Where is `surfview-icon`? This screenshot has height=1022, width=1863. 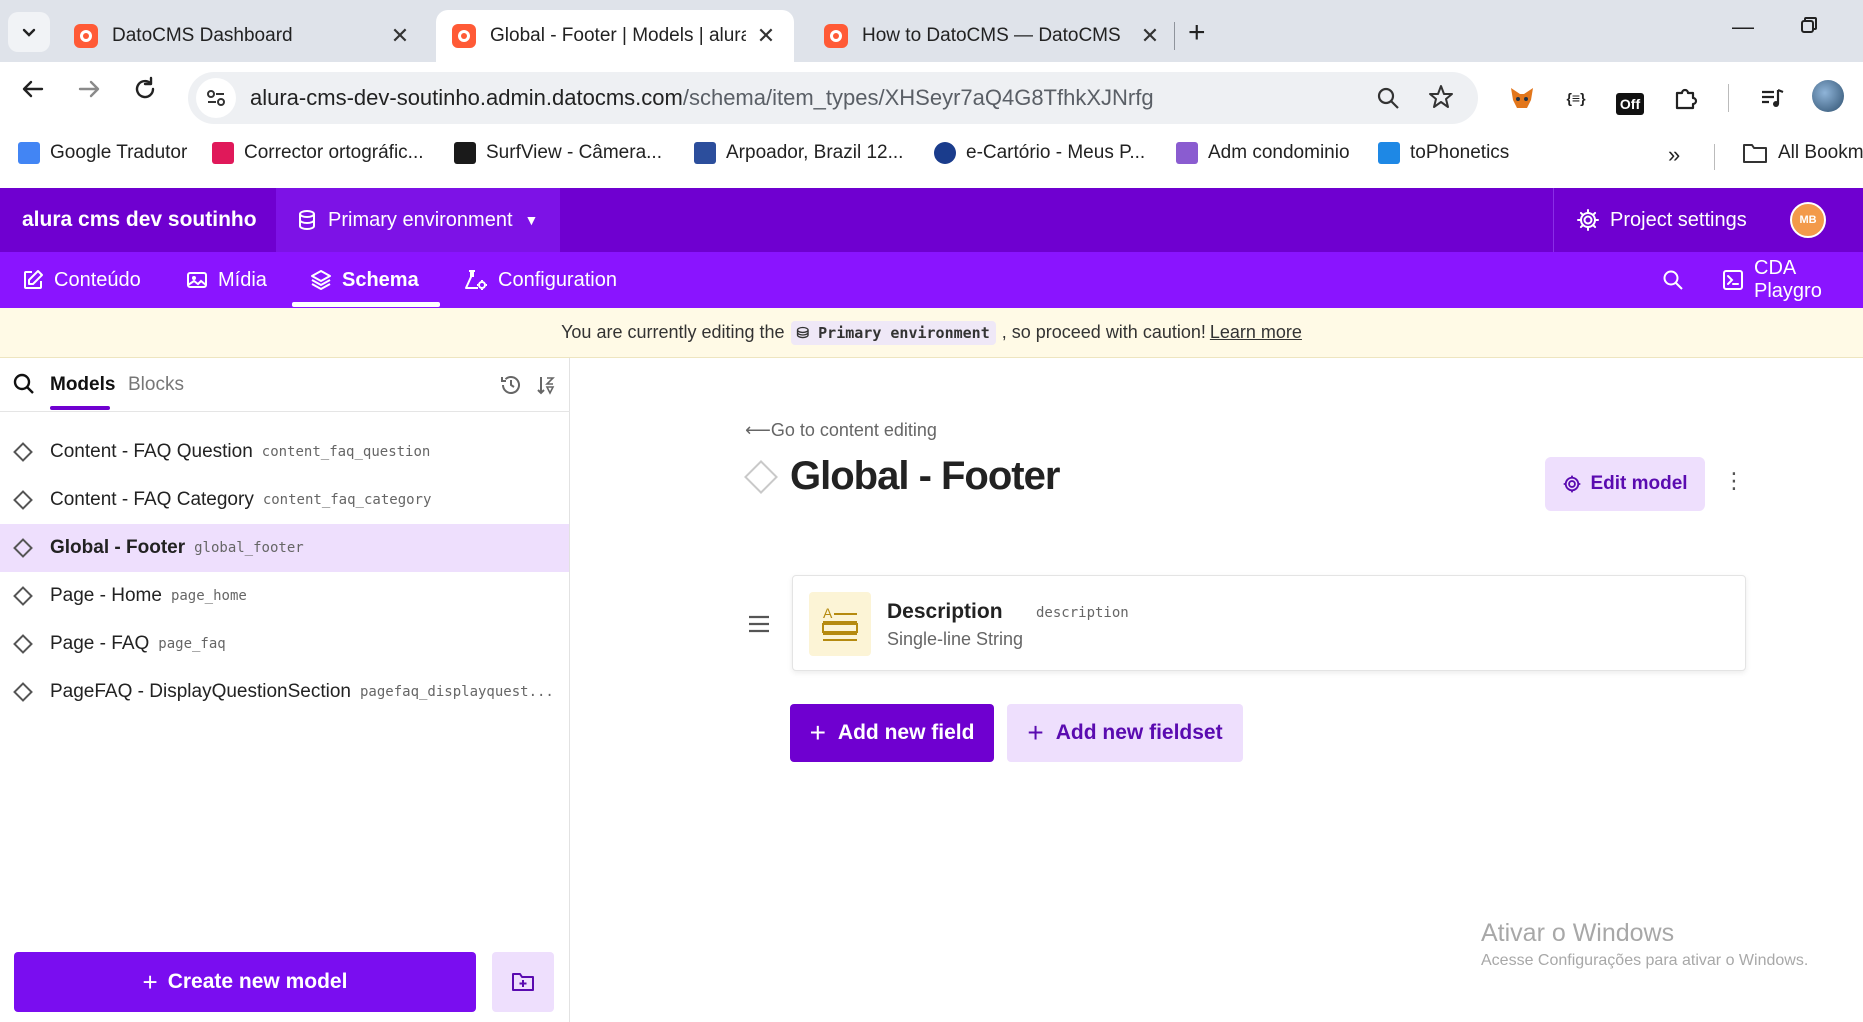 surfview-icon is located at coordinates (465, 153).